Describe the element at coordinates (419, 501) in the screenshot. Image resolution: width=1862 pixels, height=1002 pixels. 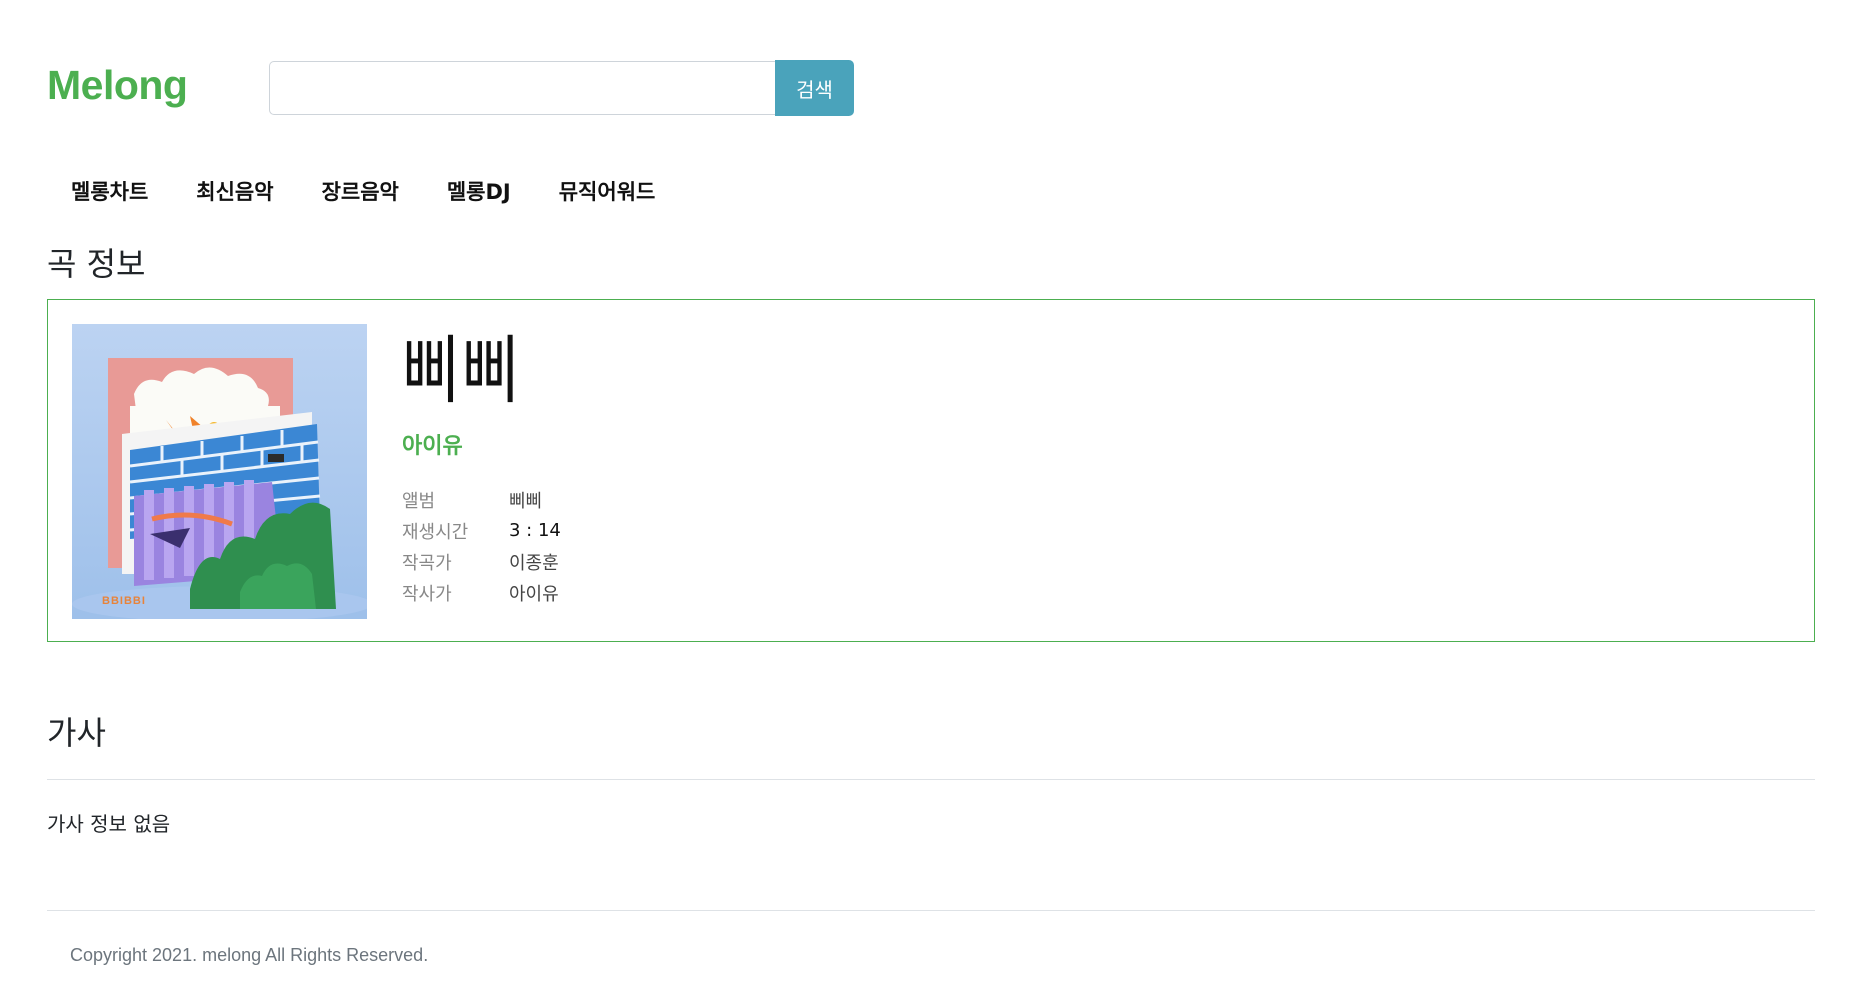
I see `detail-key: 앨범` at that location.